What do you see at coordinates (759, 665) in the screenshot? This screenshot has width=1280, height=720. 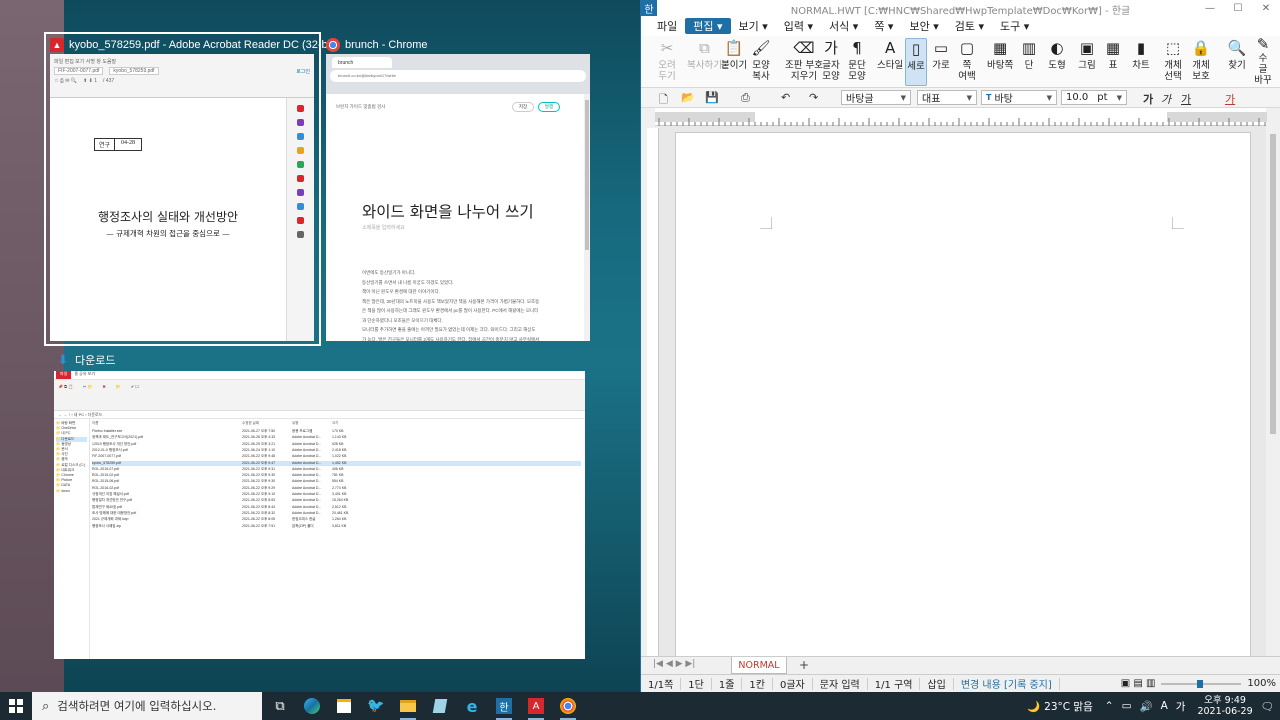 I see `document-tab: NORMAL` at bounding box center [759, 665].